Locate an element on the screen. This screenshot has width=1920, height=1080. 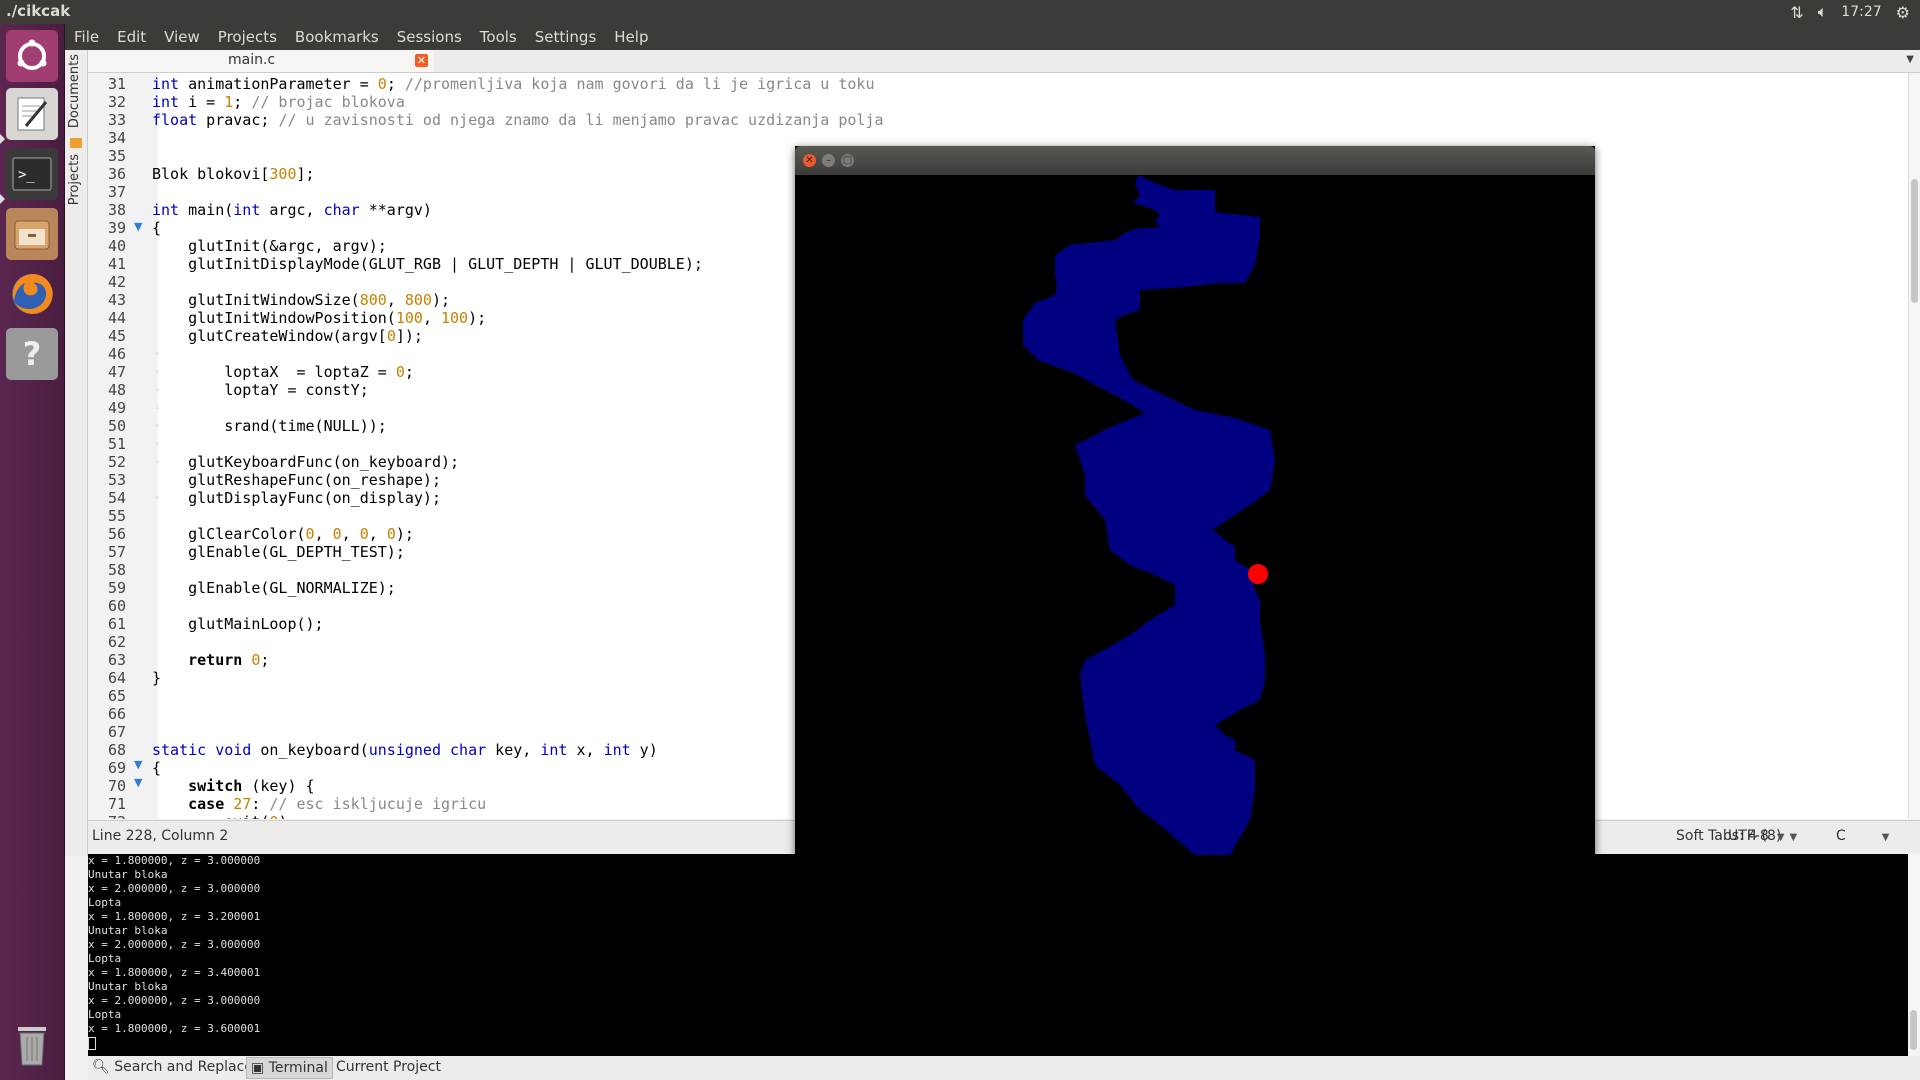
line-number: 46 is located at coordinates (116, 354).